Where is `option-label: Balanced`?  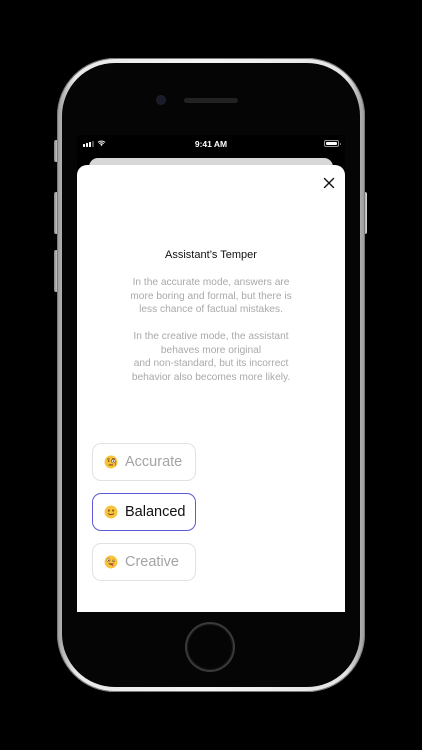
option-label: Balanced is located at coordinates (155, 512).